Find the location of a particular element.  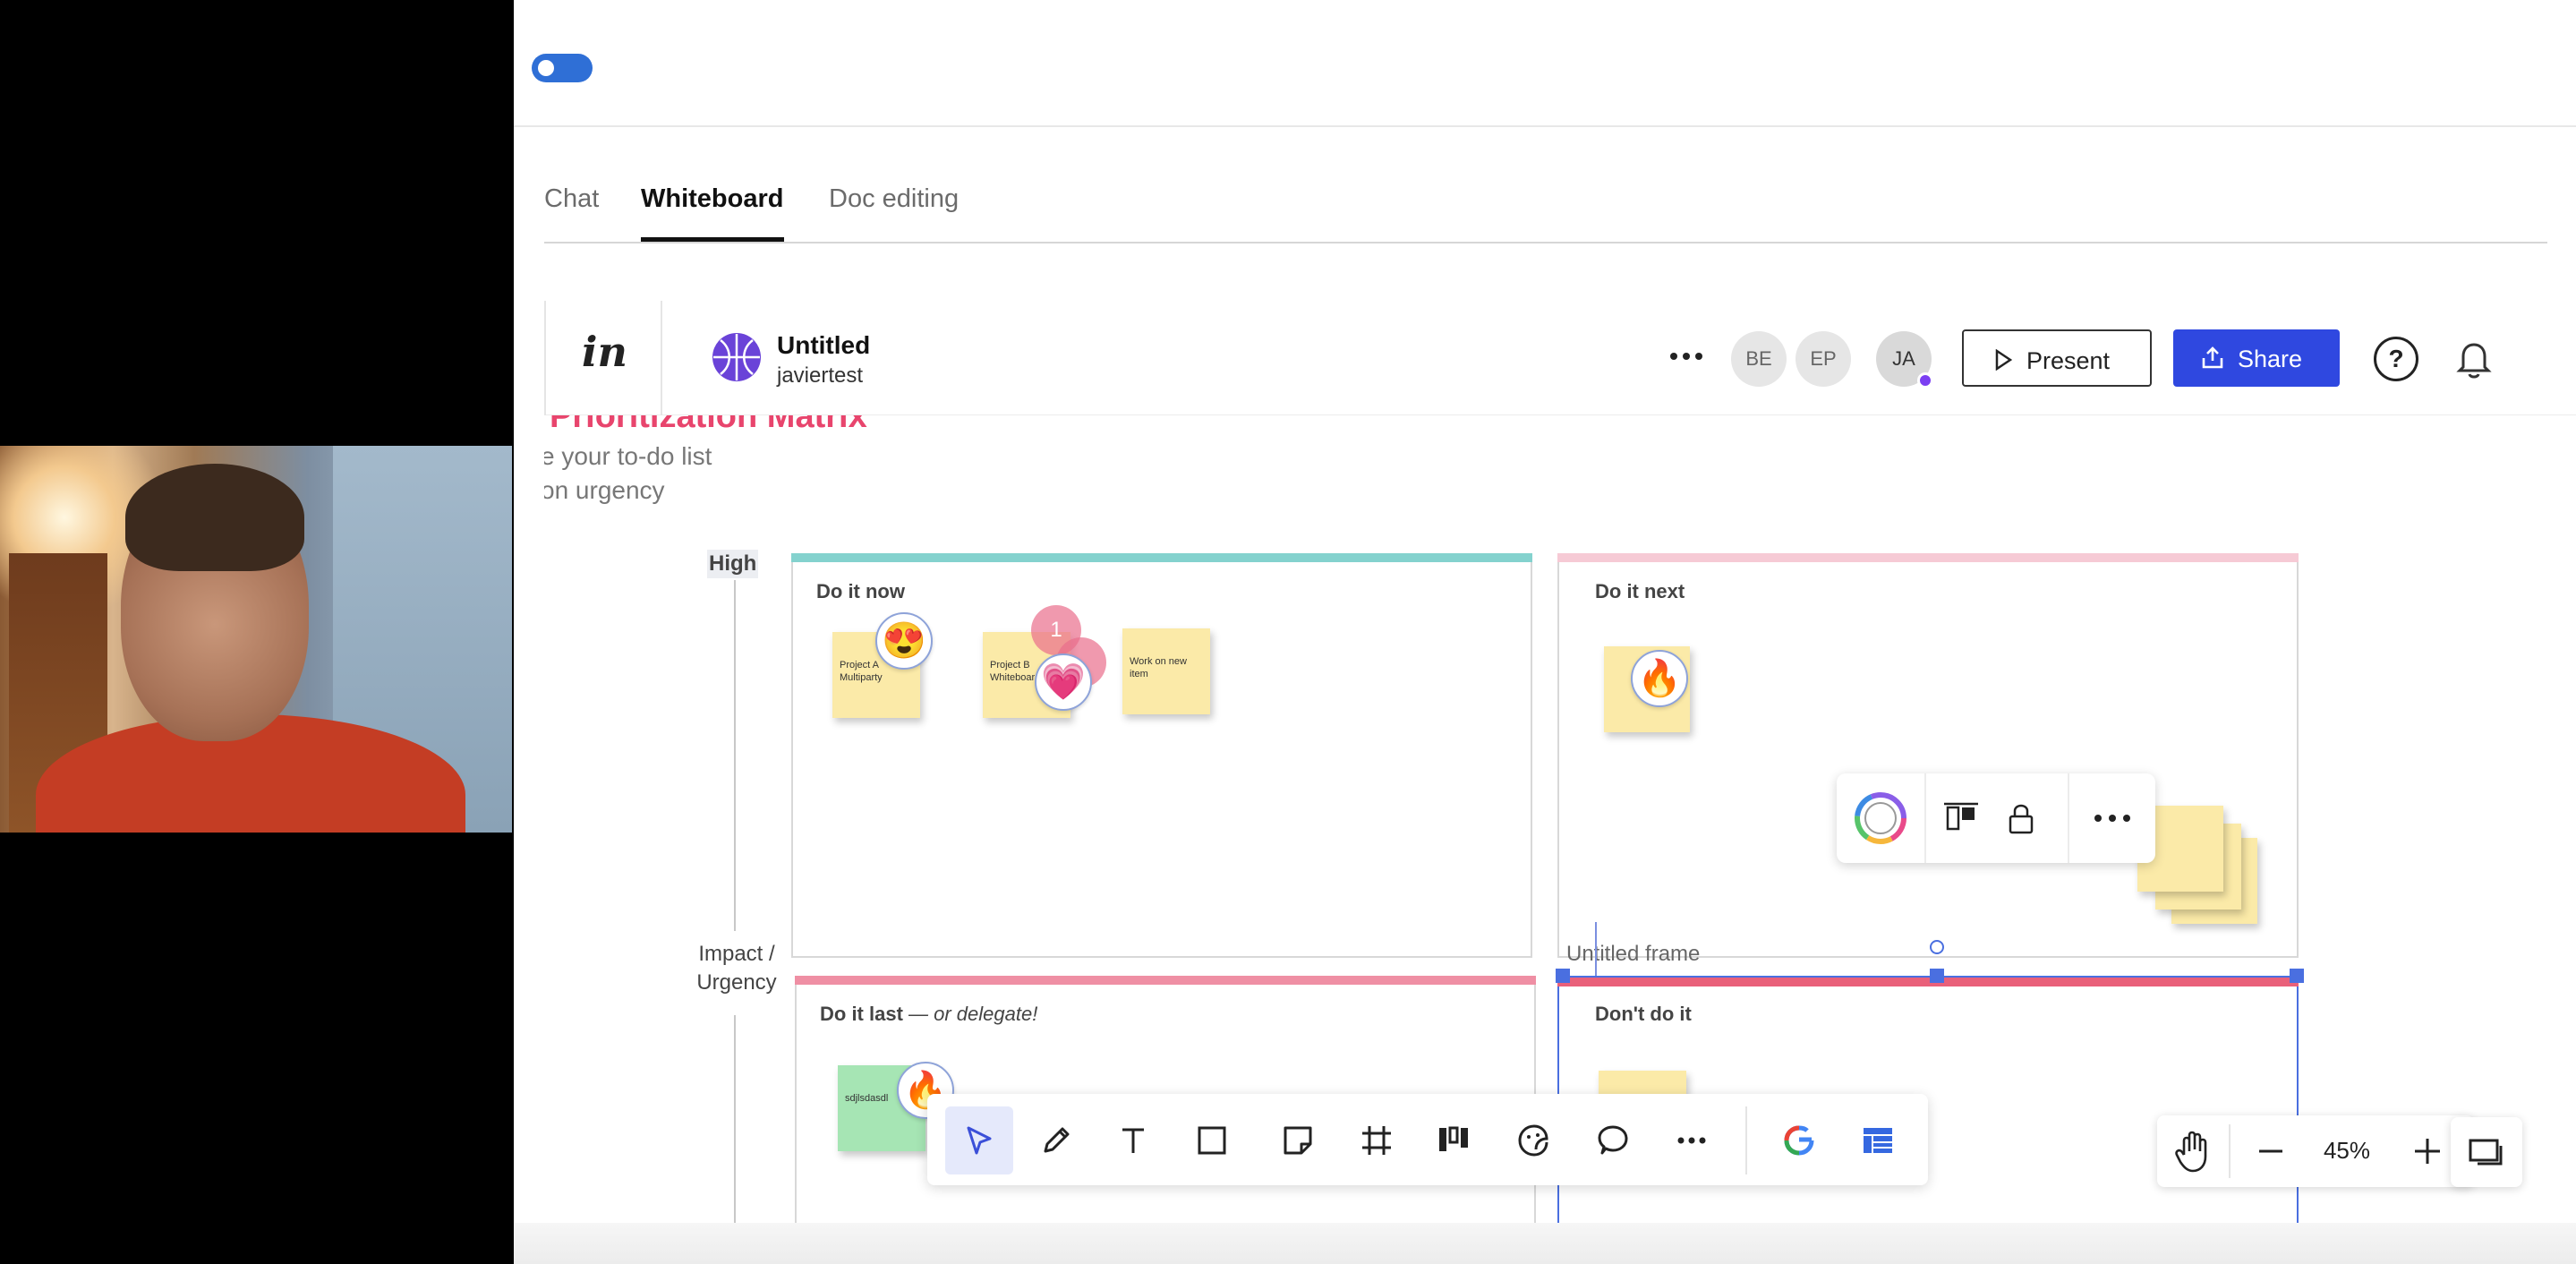

sticky-note-work-new: Work on new item is located at coordinates (1166, 671).